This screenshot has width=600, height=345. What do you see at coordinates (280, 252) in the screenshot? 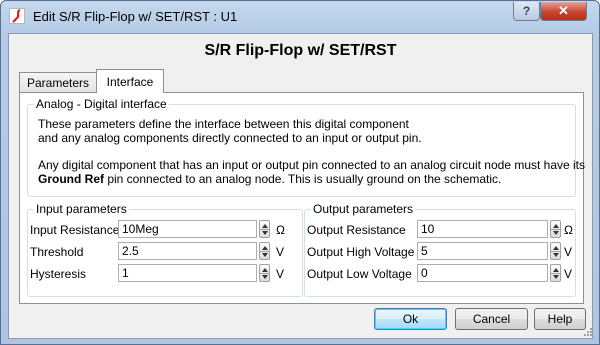
I see `threshold-unit: V` at bounding box center [280, 252].